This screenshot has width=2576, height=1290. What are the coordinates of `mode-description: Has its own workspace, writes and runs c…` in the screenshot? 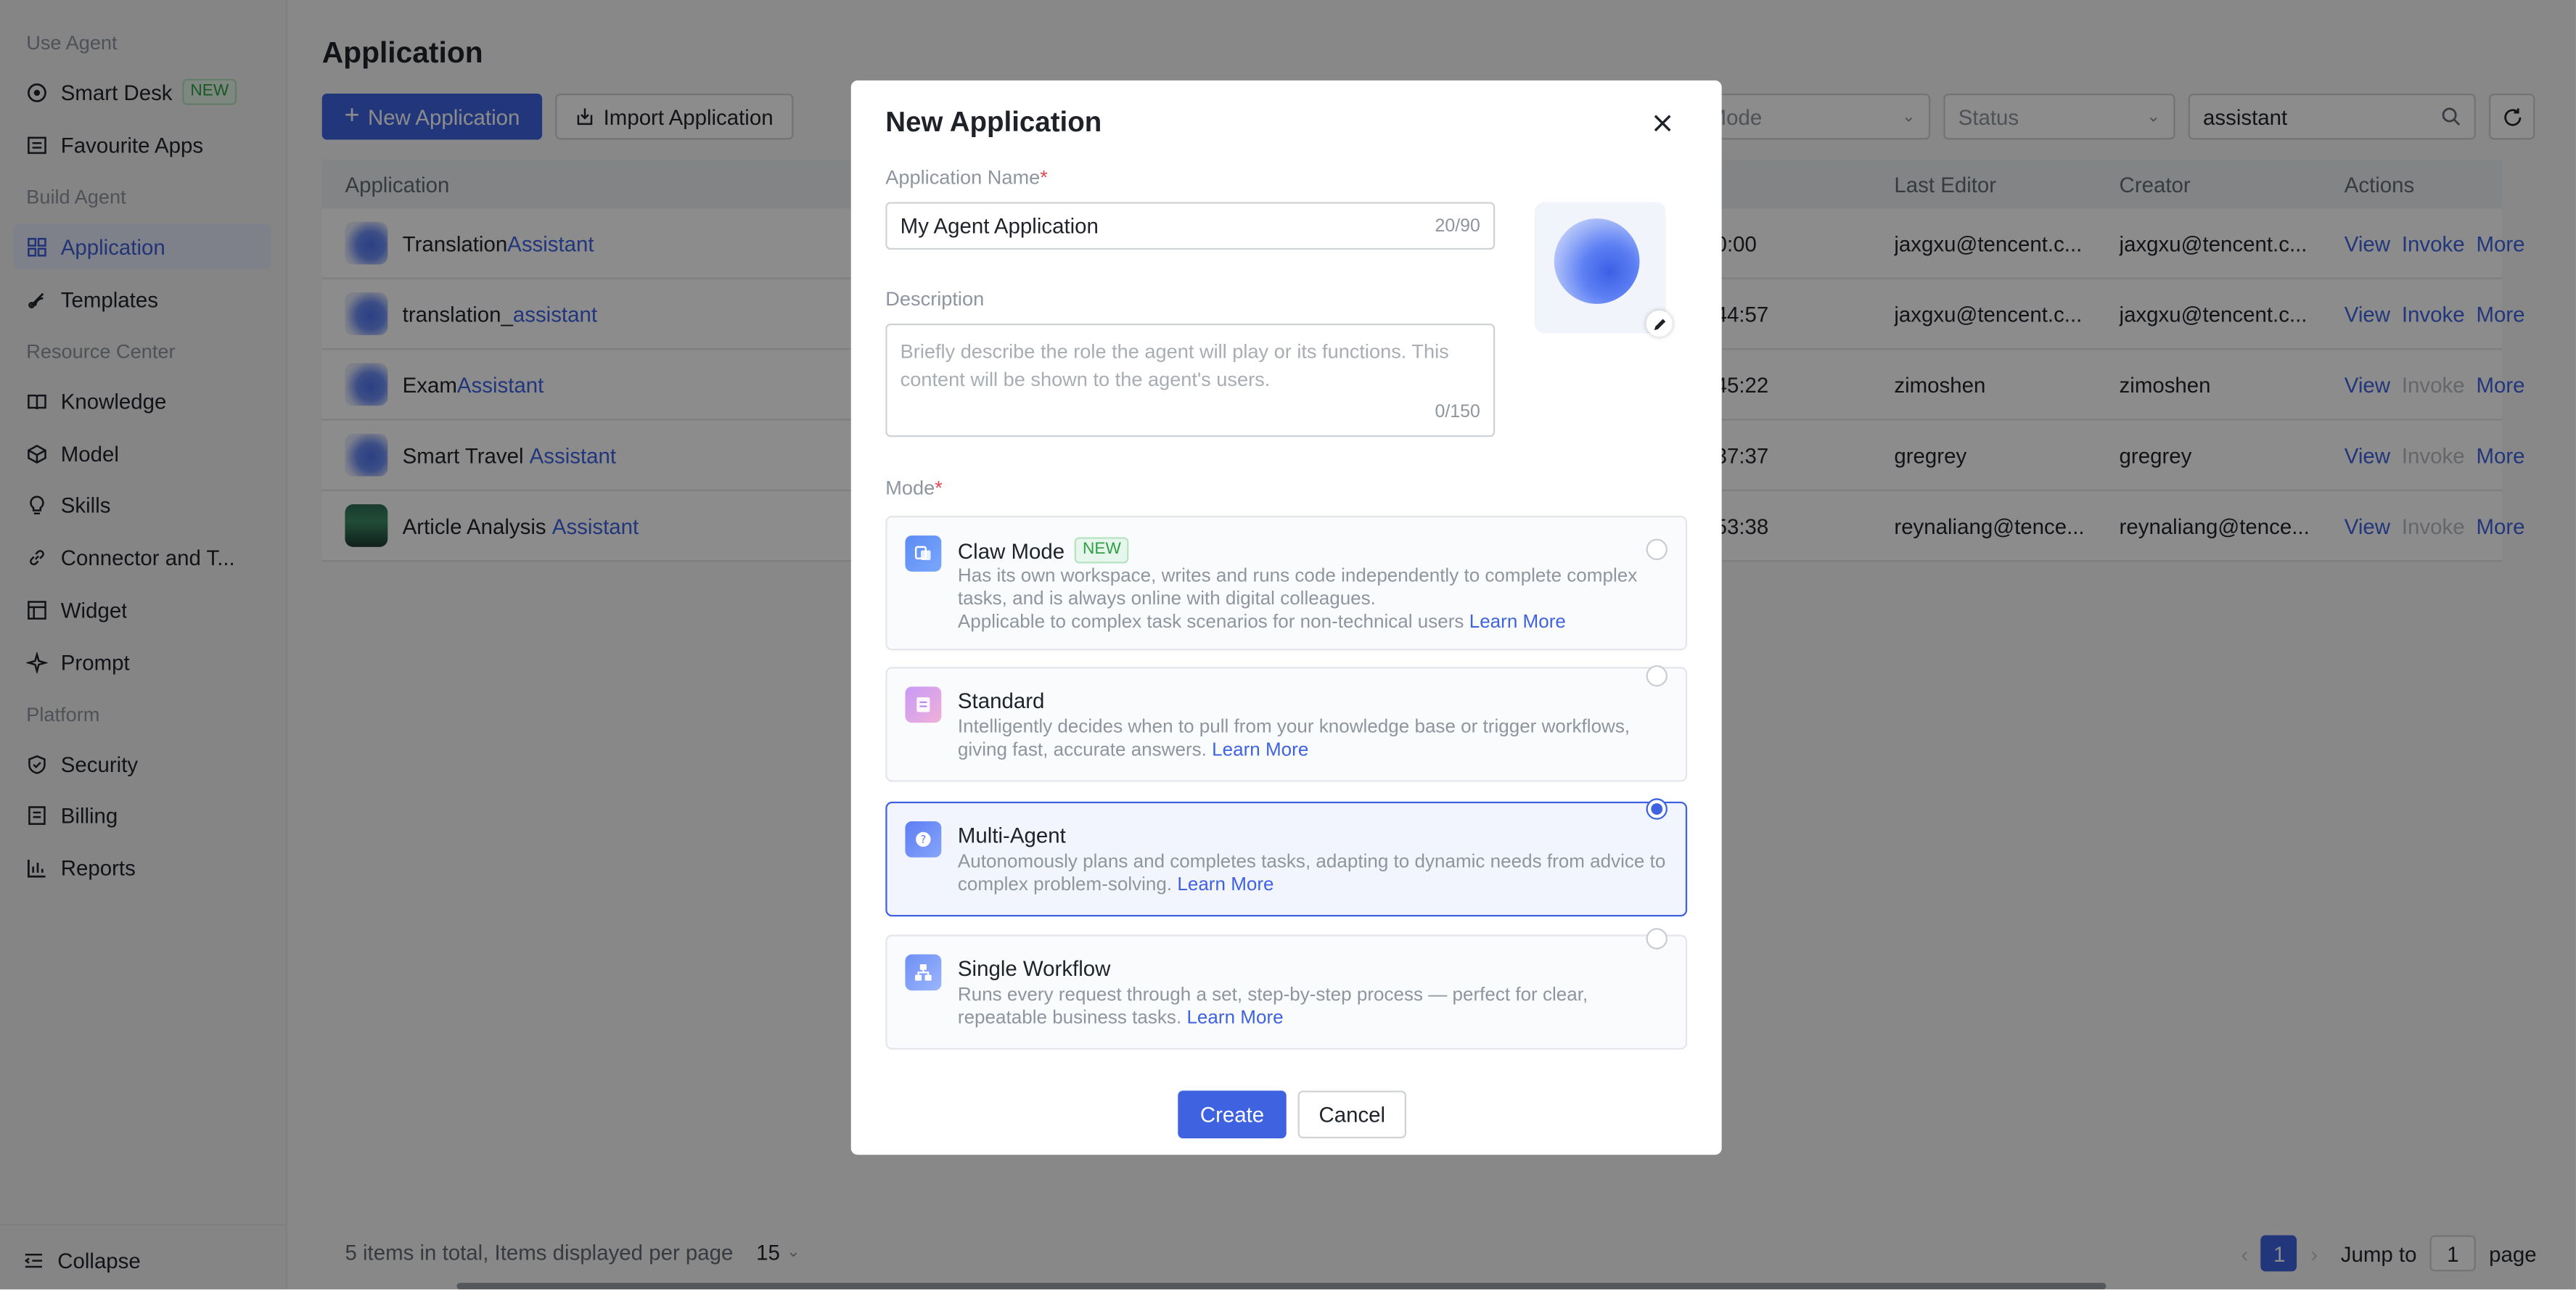 It's located at (1319, 599).